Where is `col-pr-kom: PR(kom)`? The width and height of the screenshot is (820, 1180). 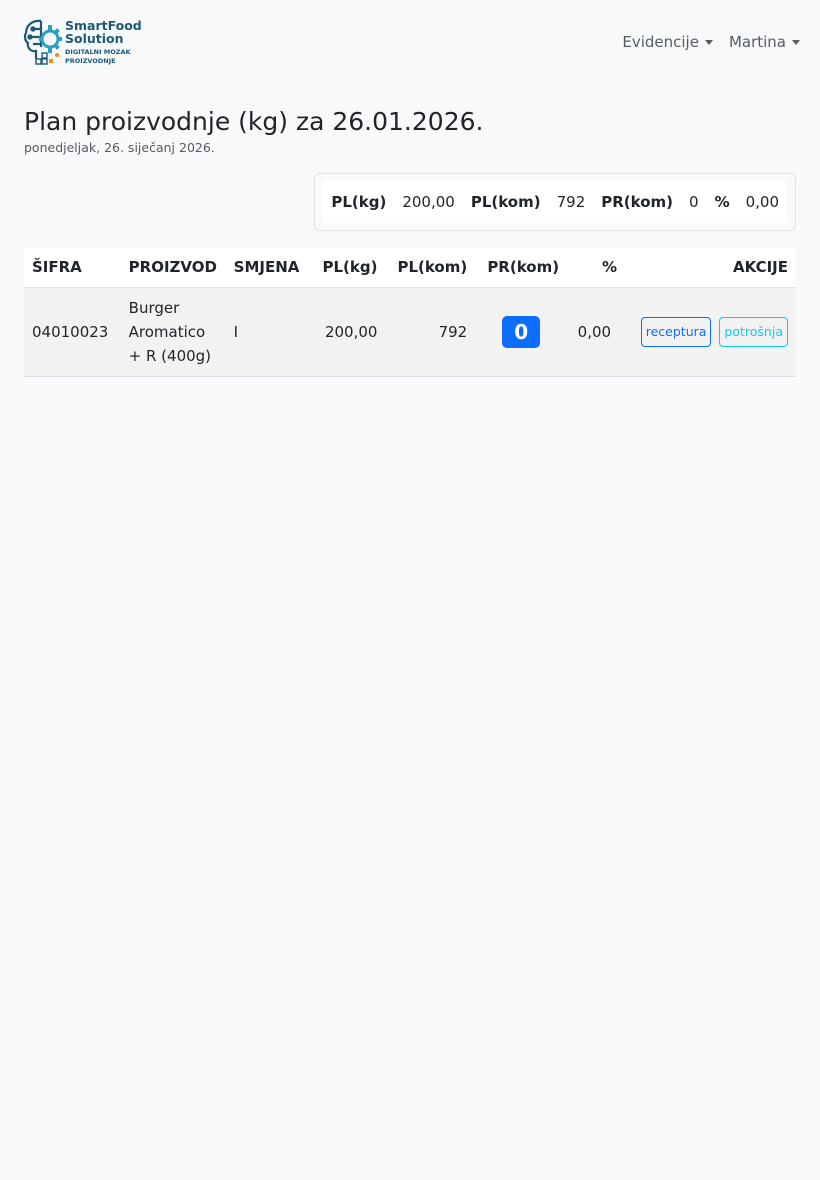
col-pr-kom: PR(kom) is located at coordinates (521, 267).